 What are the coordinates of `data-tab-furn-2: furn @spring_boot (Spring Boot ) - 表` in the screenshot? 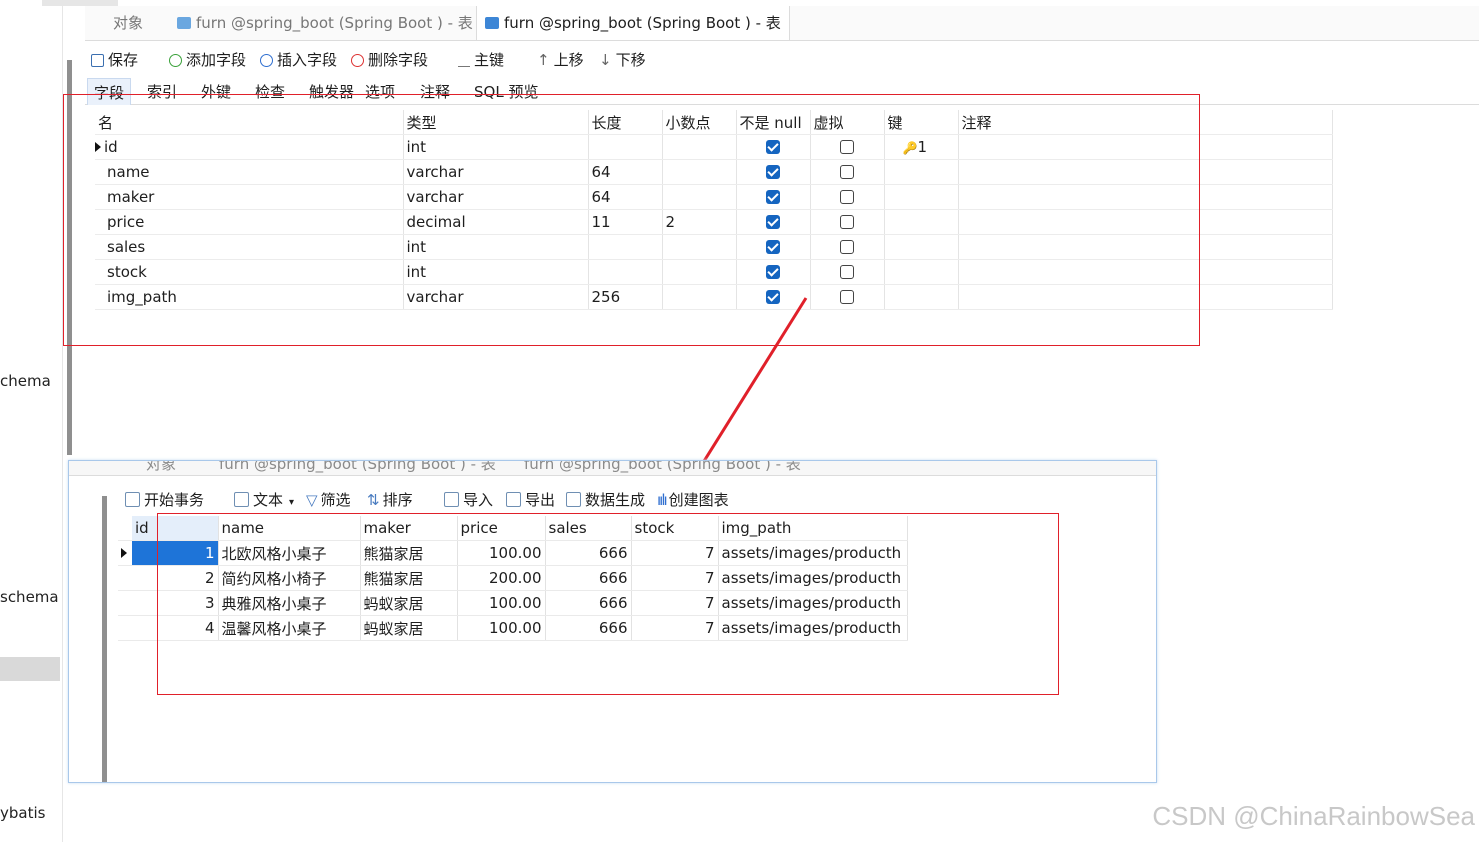 It's located at (662, 467).